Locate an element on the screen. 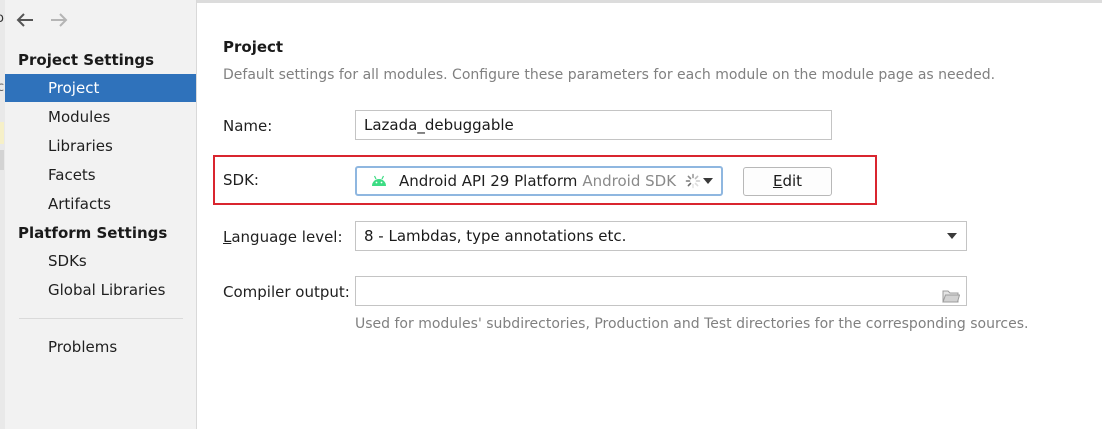  sdk-secondary: Android SDK is located at coordinates (629, 181).